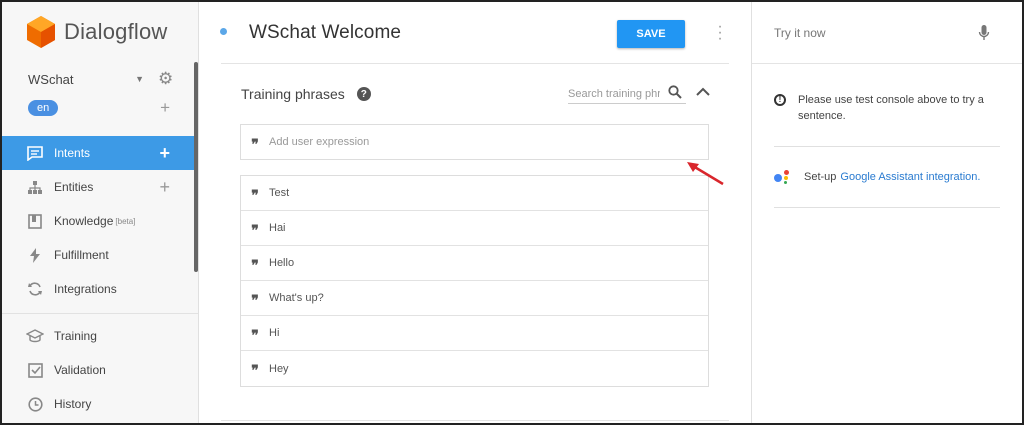  What do you see at coordinates (705, 174) in the screenshot?
I see `annotation-arrow-icon` at bounding box center [705, 174].